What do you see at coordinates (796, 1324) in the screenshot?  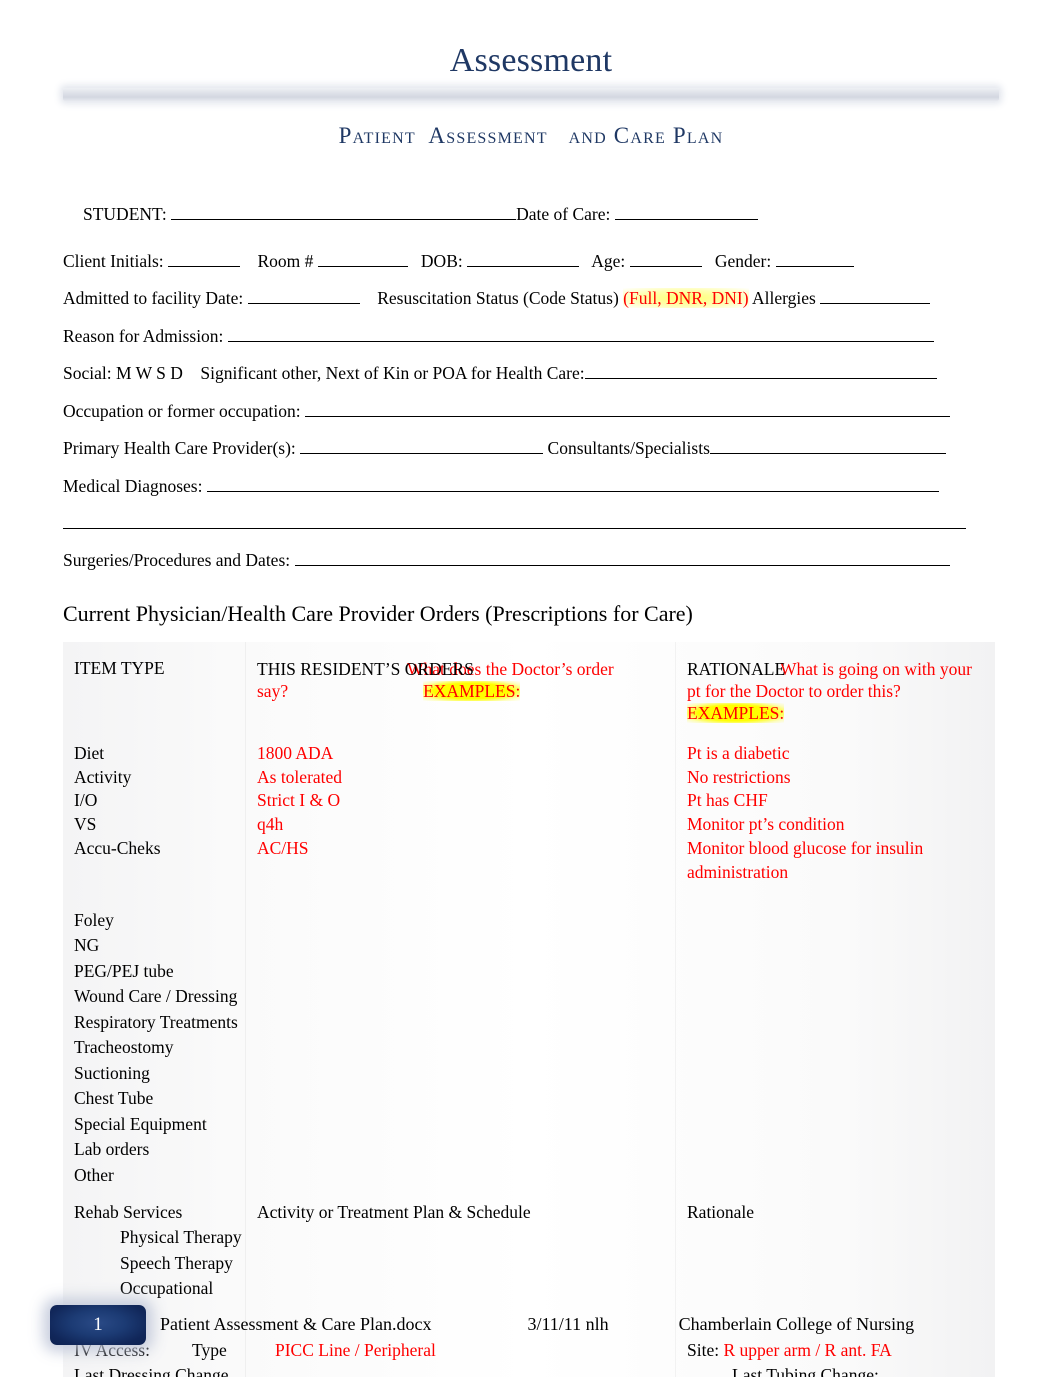 I see `footer-institution: Chamberlain College of Nursing` at bounding box center [796, 1324].